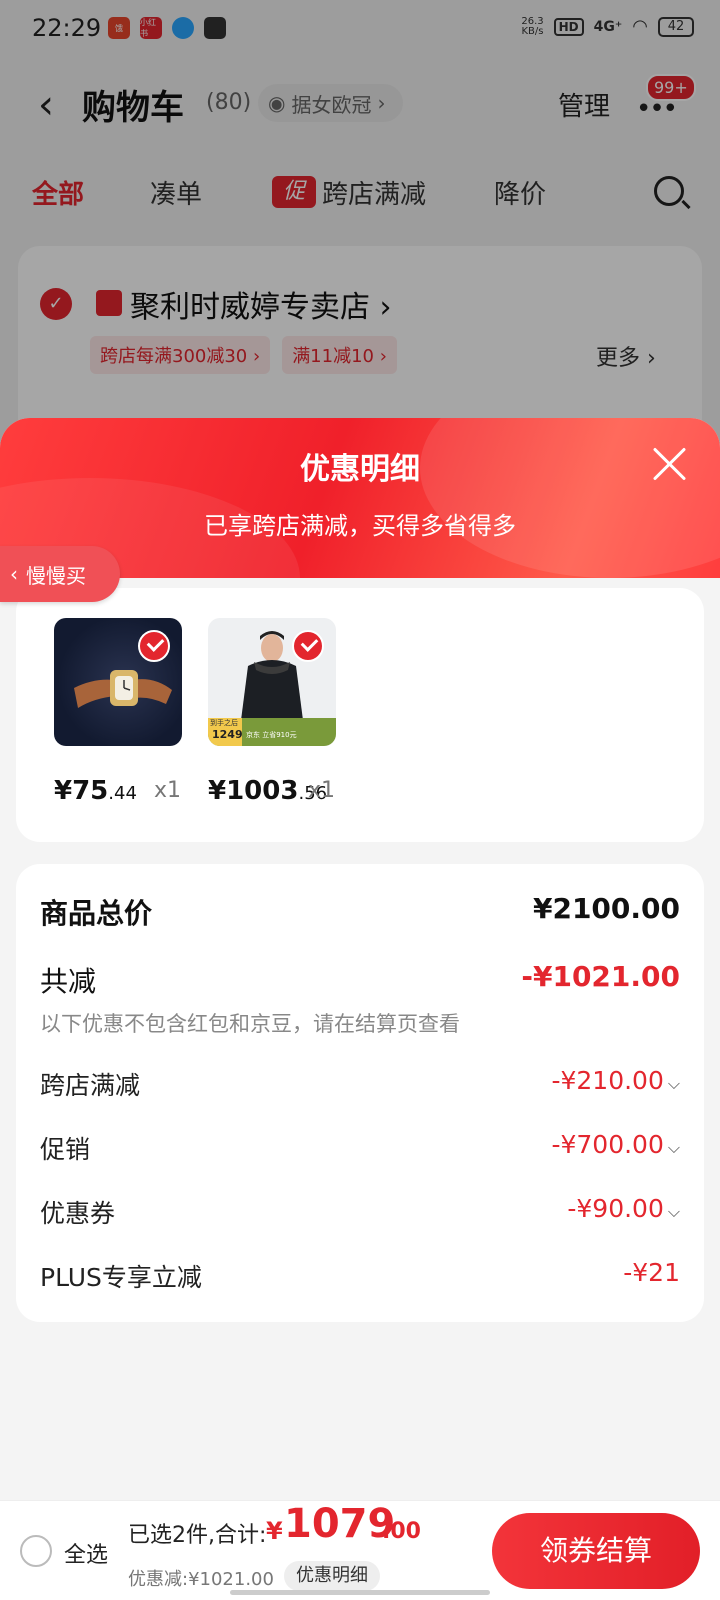 The width and height of the screenshot is (720, 1600). What do you see at coordinates (227, 734) in the screenshot?
I see `jacket-tag-price: 1249` at bounding box center [227, 734].